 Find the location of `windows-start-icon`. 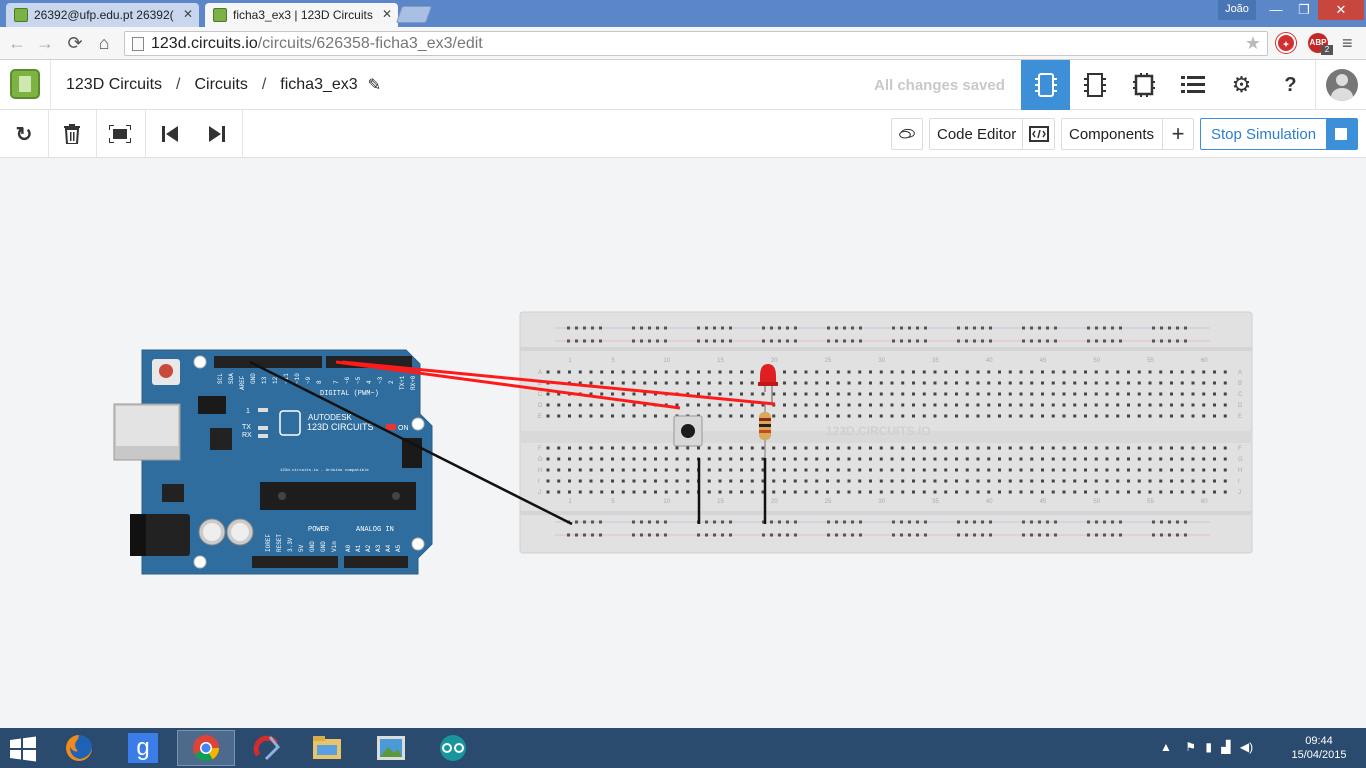

windows-start-icon is located at coordinates (23, 749).